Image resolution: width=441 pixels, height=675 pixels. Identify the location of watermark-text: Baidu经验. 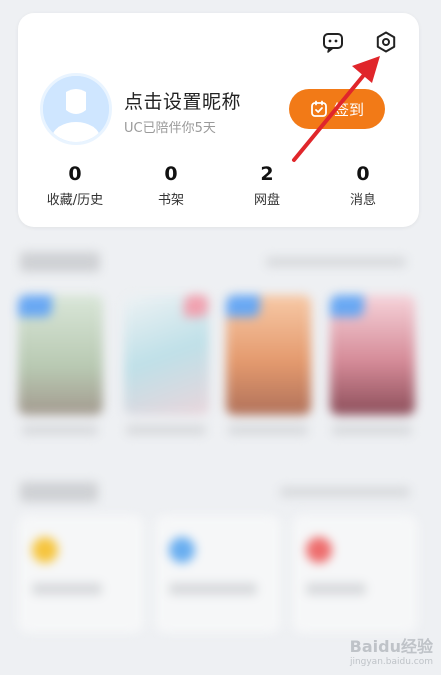
(391, 646).